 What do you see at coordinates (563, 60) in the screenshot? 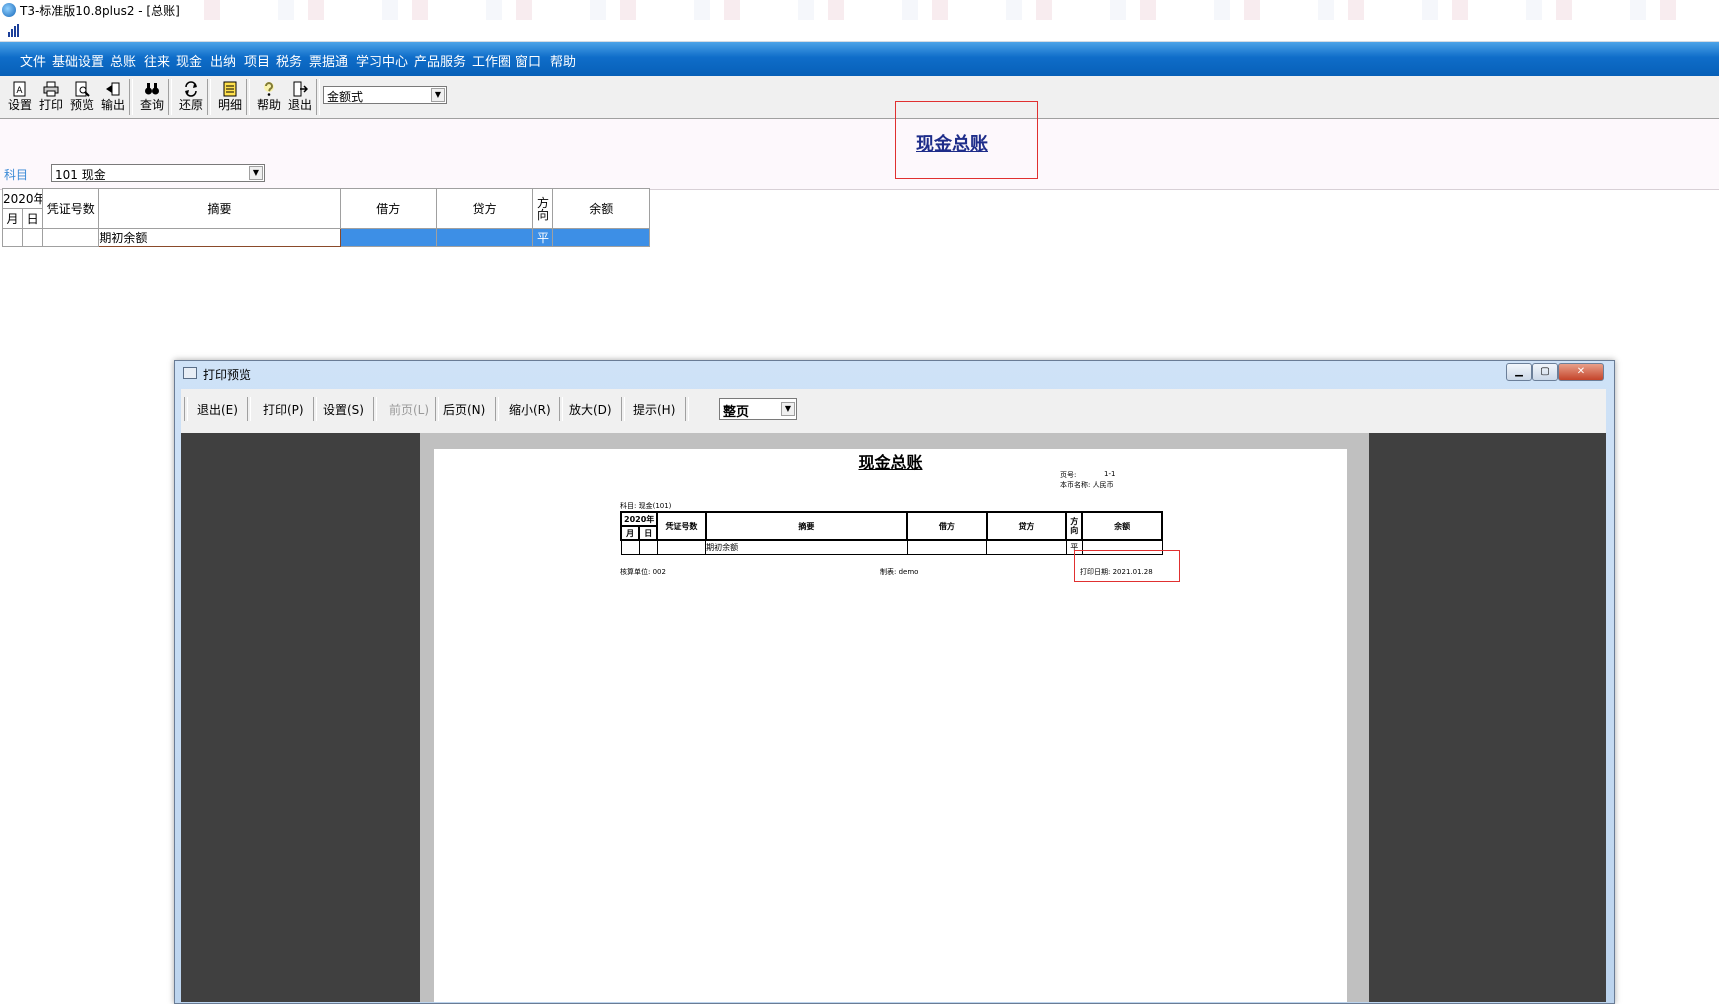
I see `menu-item-13: 帮助` at bounding box center [563, 60].